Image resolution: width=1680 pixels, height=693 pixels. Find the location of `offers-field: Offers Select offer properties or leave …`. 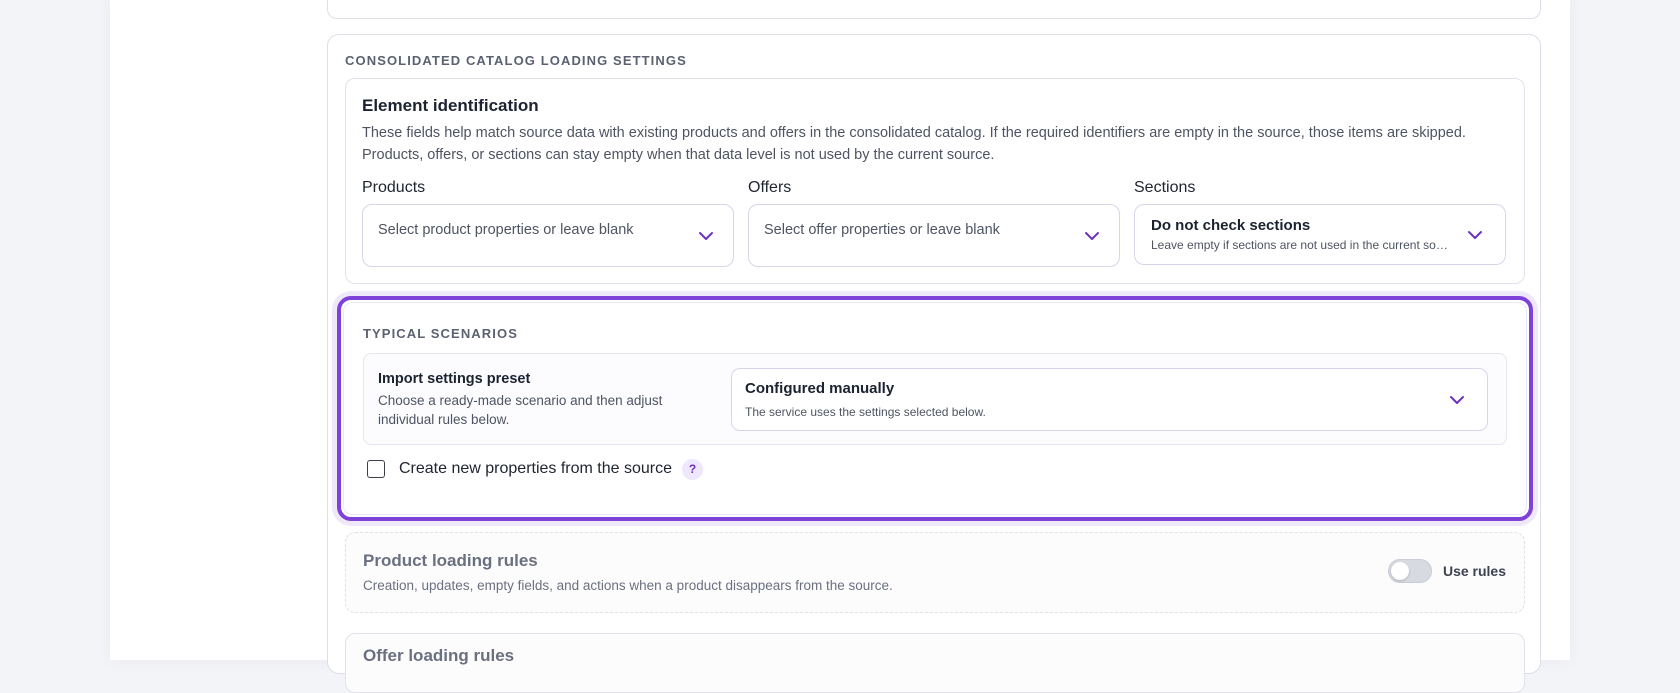

offers-field: Offers Select offer properties or leave … is located at coordinates (934, 223).